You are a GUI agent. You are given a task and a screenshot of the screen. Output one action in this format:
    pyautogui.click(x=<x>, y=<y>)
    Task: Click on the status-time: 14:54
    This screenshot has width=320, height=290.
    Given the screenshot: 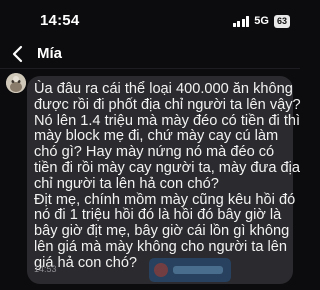 What is the action you would take?
    pyautogui.click(x=60, y=20)
    